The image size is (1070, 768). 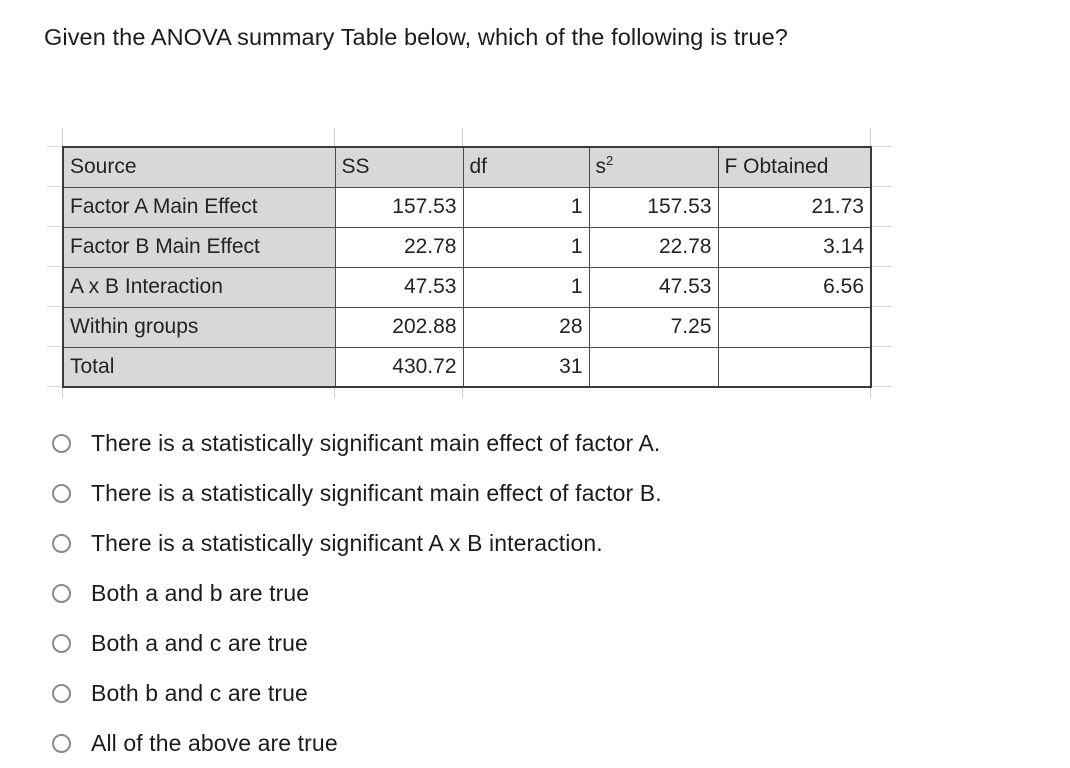 I want to click on column-header-s-squared-exponent: 2, so click(x=610, y=161).